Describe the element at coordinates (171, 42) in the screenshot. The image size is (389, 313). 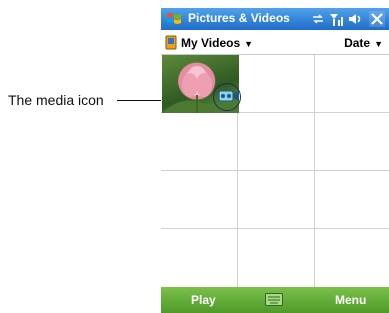
I see `video-folder-icon` at that location.